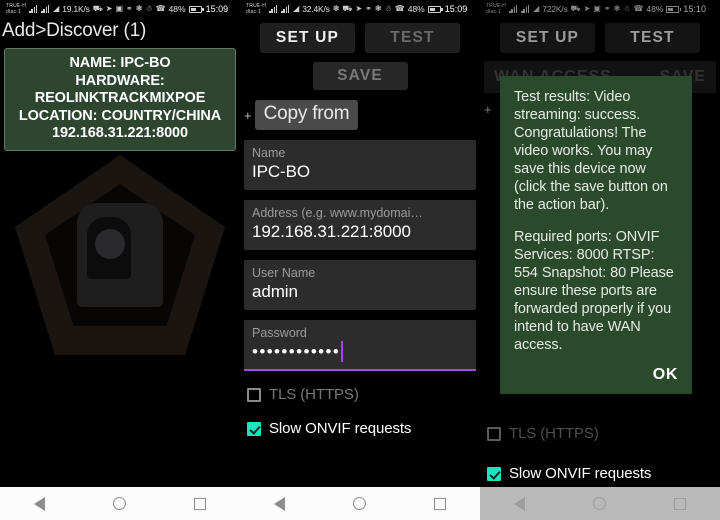  Describe the element at coordinates (336, 8) in the screenshot. I see `sync-icon: ❃` at that location.